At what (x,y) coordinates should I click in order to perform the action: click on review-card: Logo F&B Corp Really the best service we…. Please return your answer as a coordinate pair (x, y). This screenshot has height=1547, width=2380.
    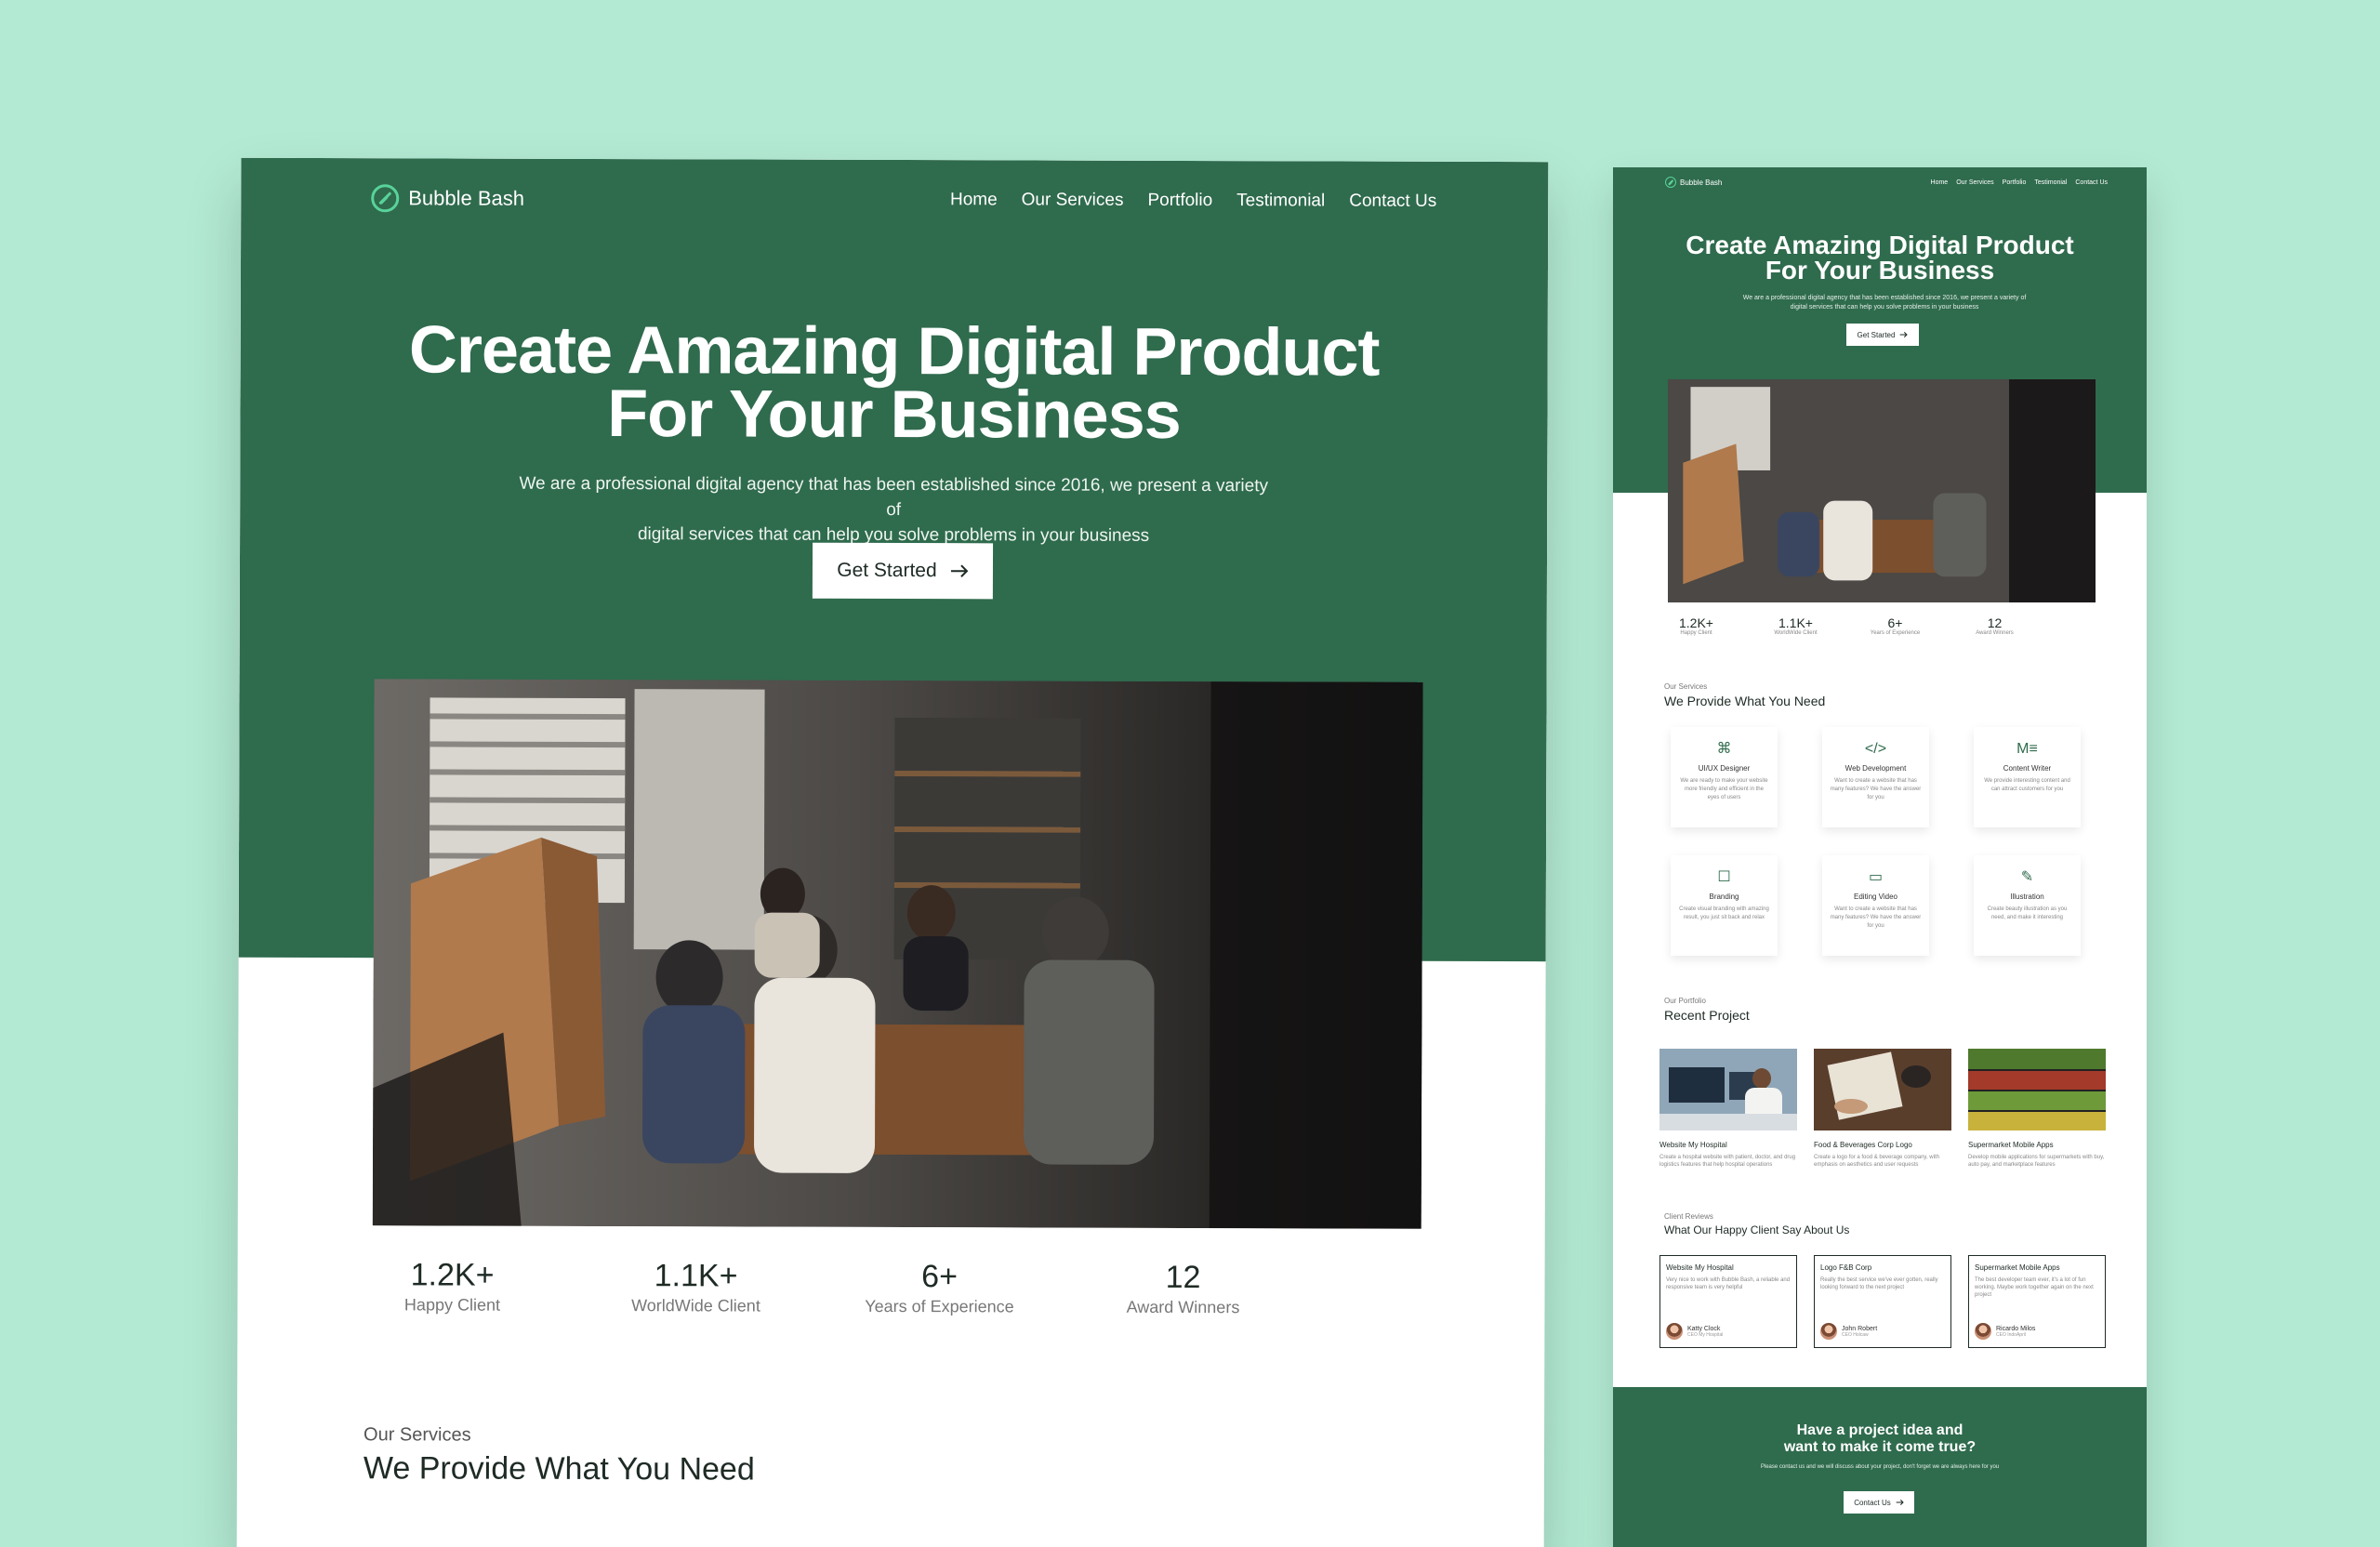
    Looking at the image, I should click on (1882, 1301).